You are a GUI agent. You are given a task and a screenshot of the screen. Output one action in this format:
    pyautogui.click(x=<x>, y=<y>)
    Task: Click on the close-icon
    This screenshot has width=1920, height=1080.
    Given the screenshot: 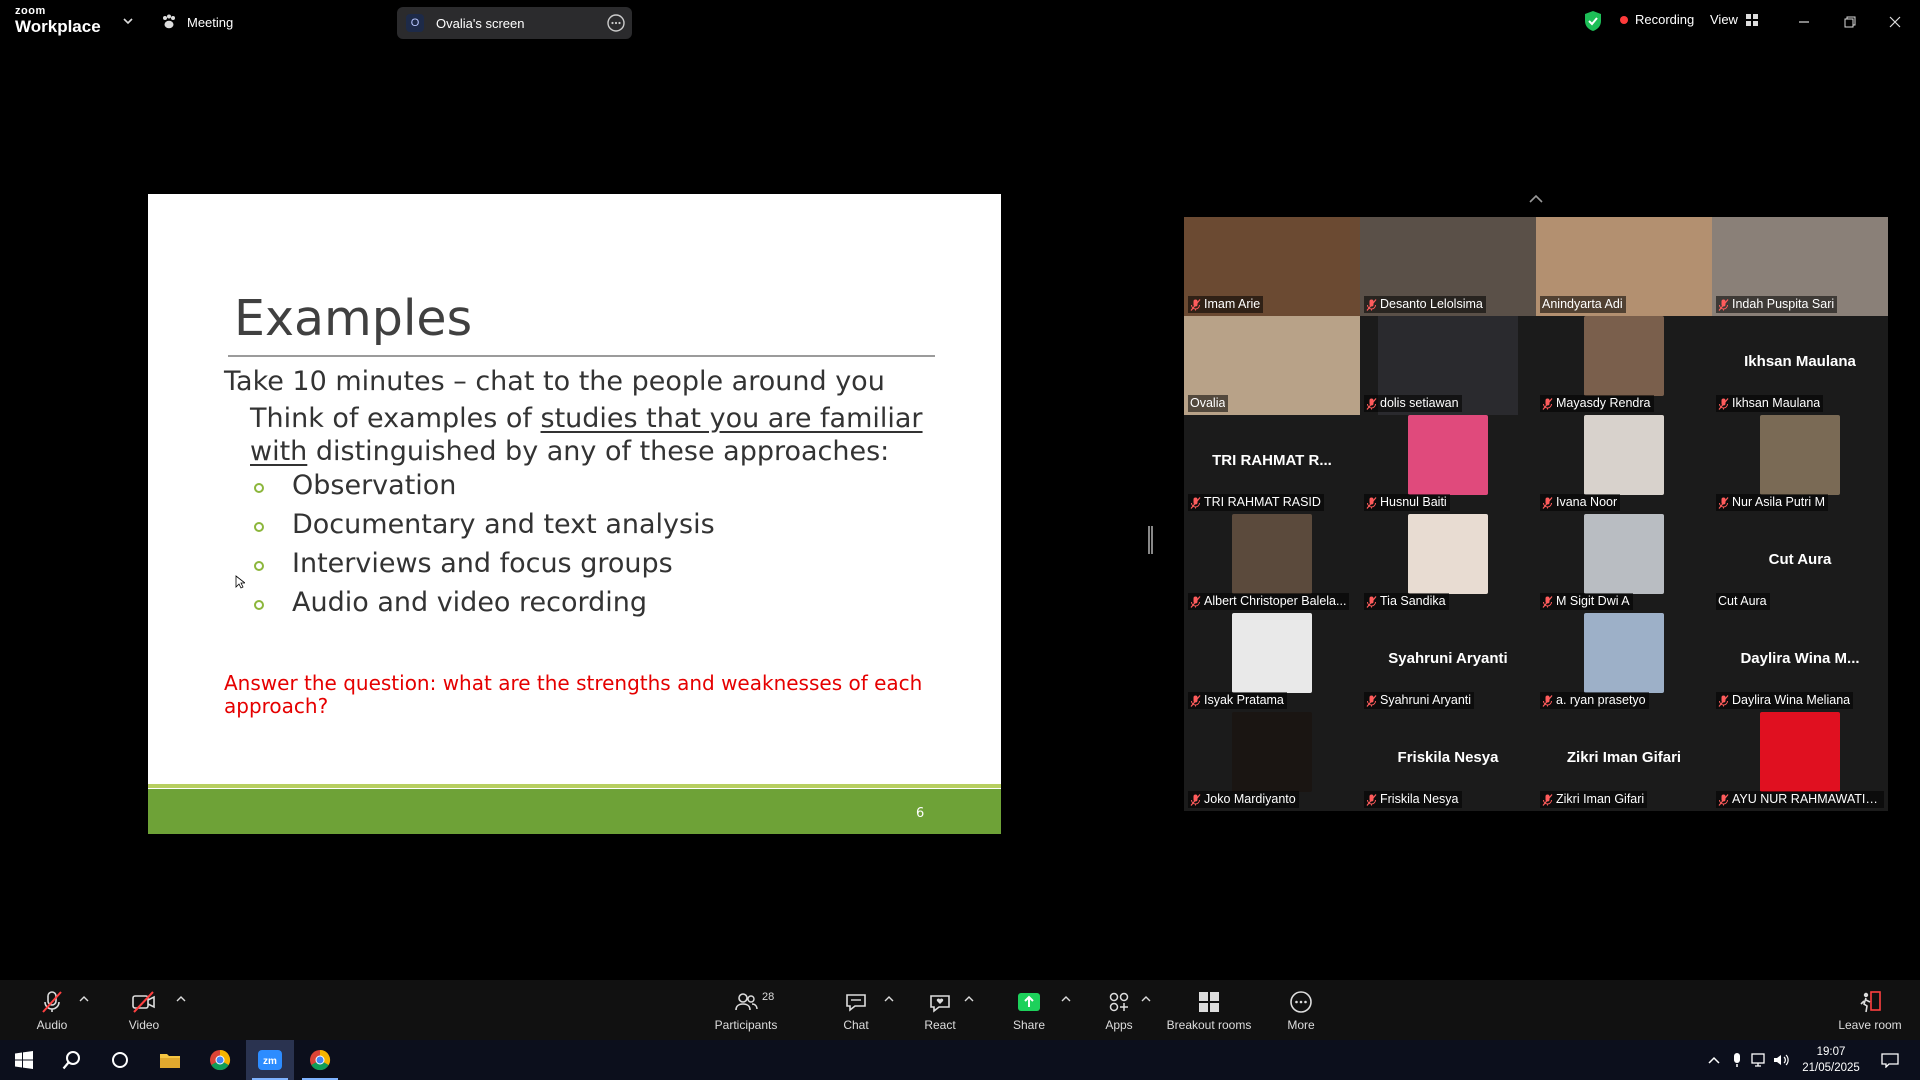 What is the action you would take?
    pyautogui.click(x=1895, y=22)
    